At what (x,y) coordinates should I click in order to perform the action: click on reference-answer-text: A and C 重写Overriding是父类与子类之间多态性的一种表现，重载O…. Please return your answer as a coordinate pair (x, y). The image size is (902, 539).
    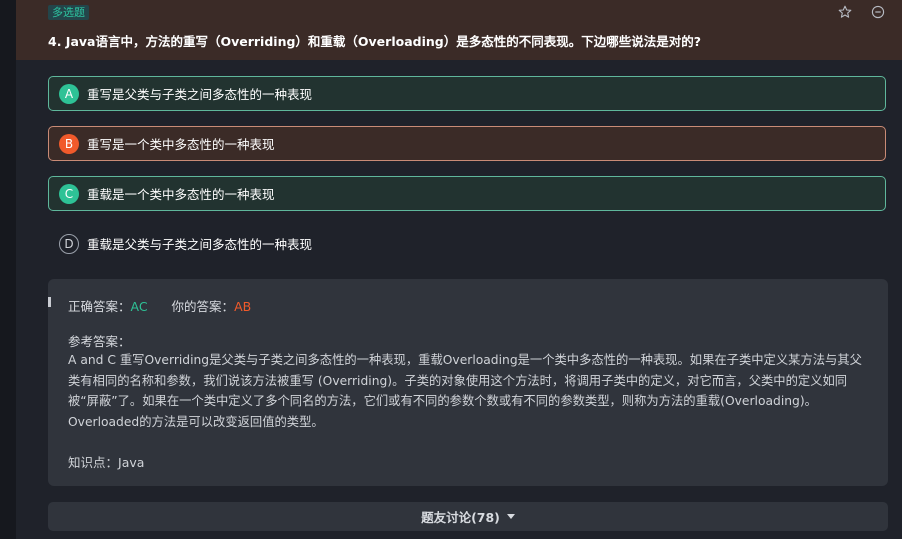
    Looking at the image, I should click on (465, 391).